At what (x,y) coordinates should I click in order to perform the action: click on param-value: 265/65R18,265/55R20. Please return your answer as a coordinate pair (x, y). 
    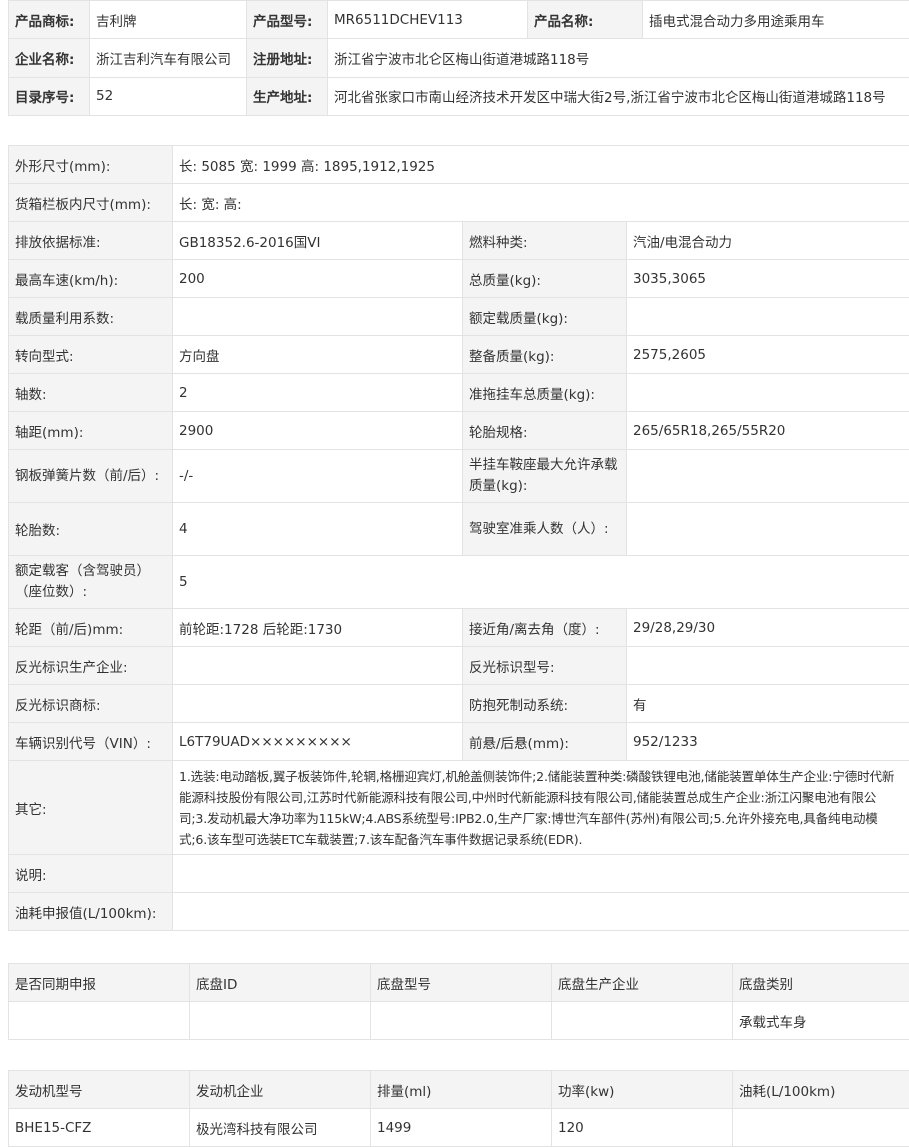
    Looking at the image, I should click on (768, 431).